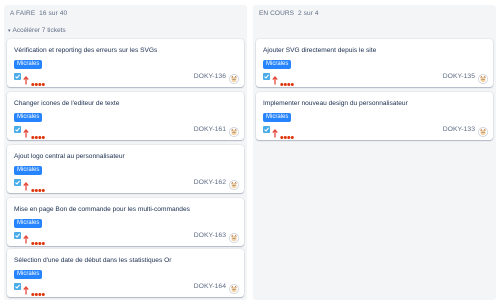 The height and width of the screenshot is (304, 500). Describe the element at coordinates (67, 103) in the screenshot. I see `issue-summary: Changer icones de l'editeur de texte` at that location.